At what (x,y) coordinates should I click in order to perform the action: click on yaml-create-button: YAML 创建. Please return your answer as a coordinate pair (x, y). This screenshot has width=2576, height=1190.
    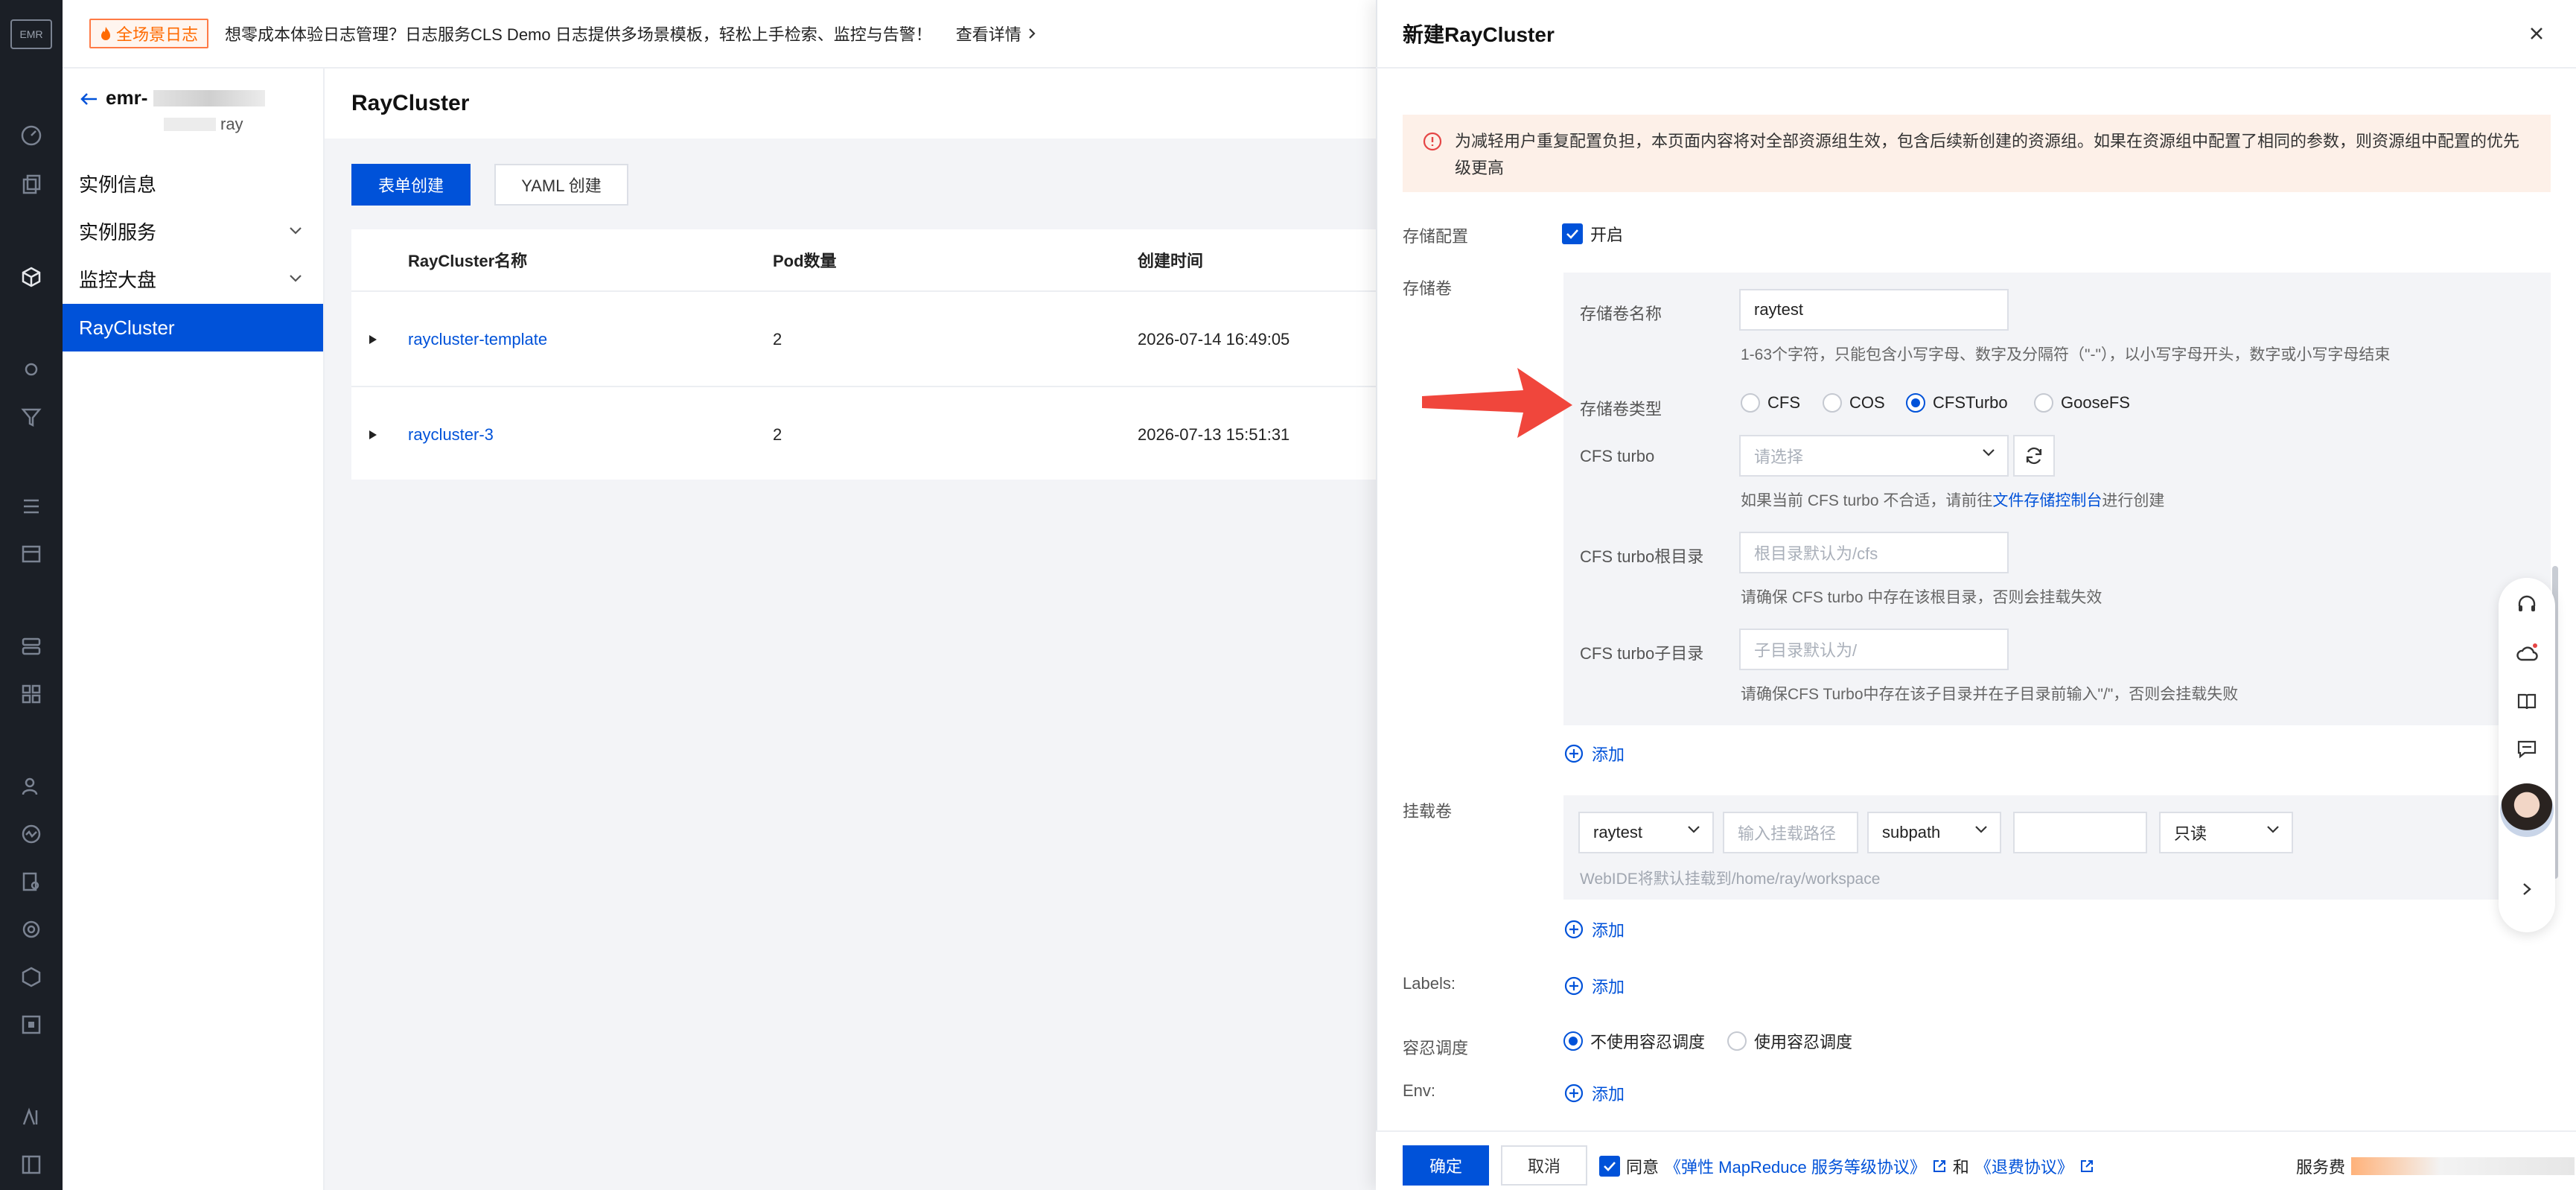
    Looking at the image, I should click on (561, 185).